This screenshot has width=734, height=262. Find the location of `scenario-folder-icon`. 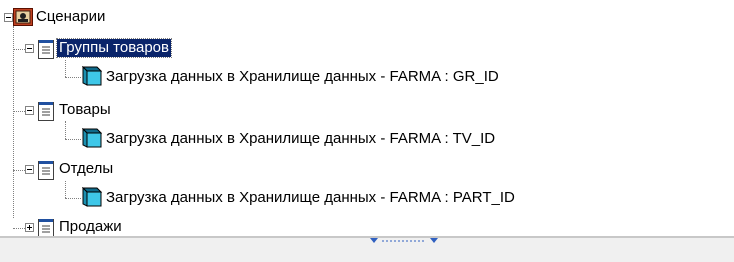

scenario-folder-icon is located at coordinates (23, 17).